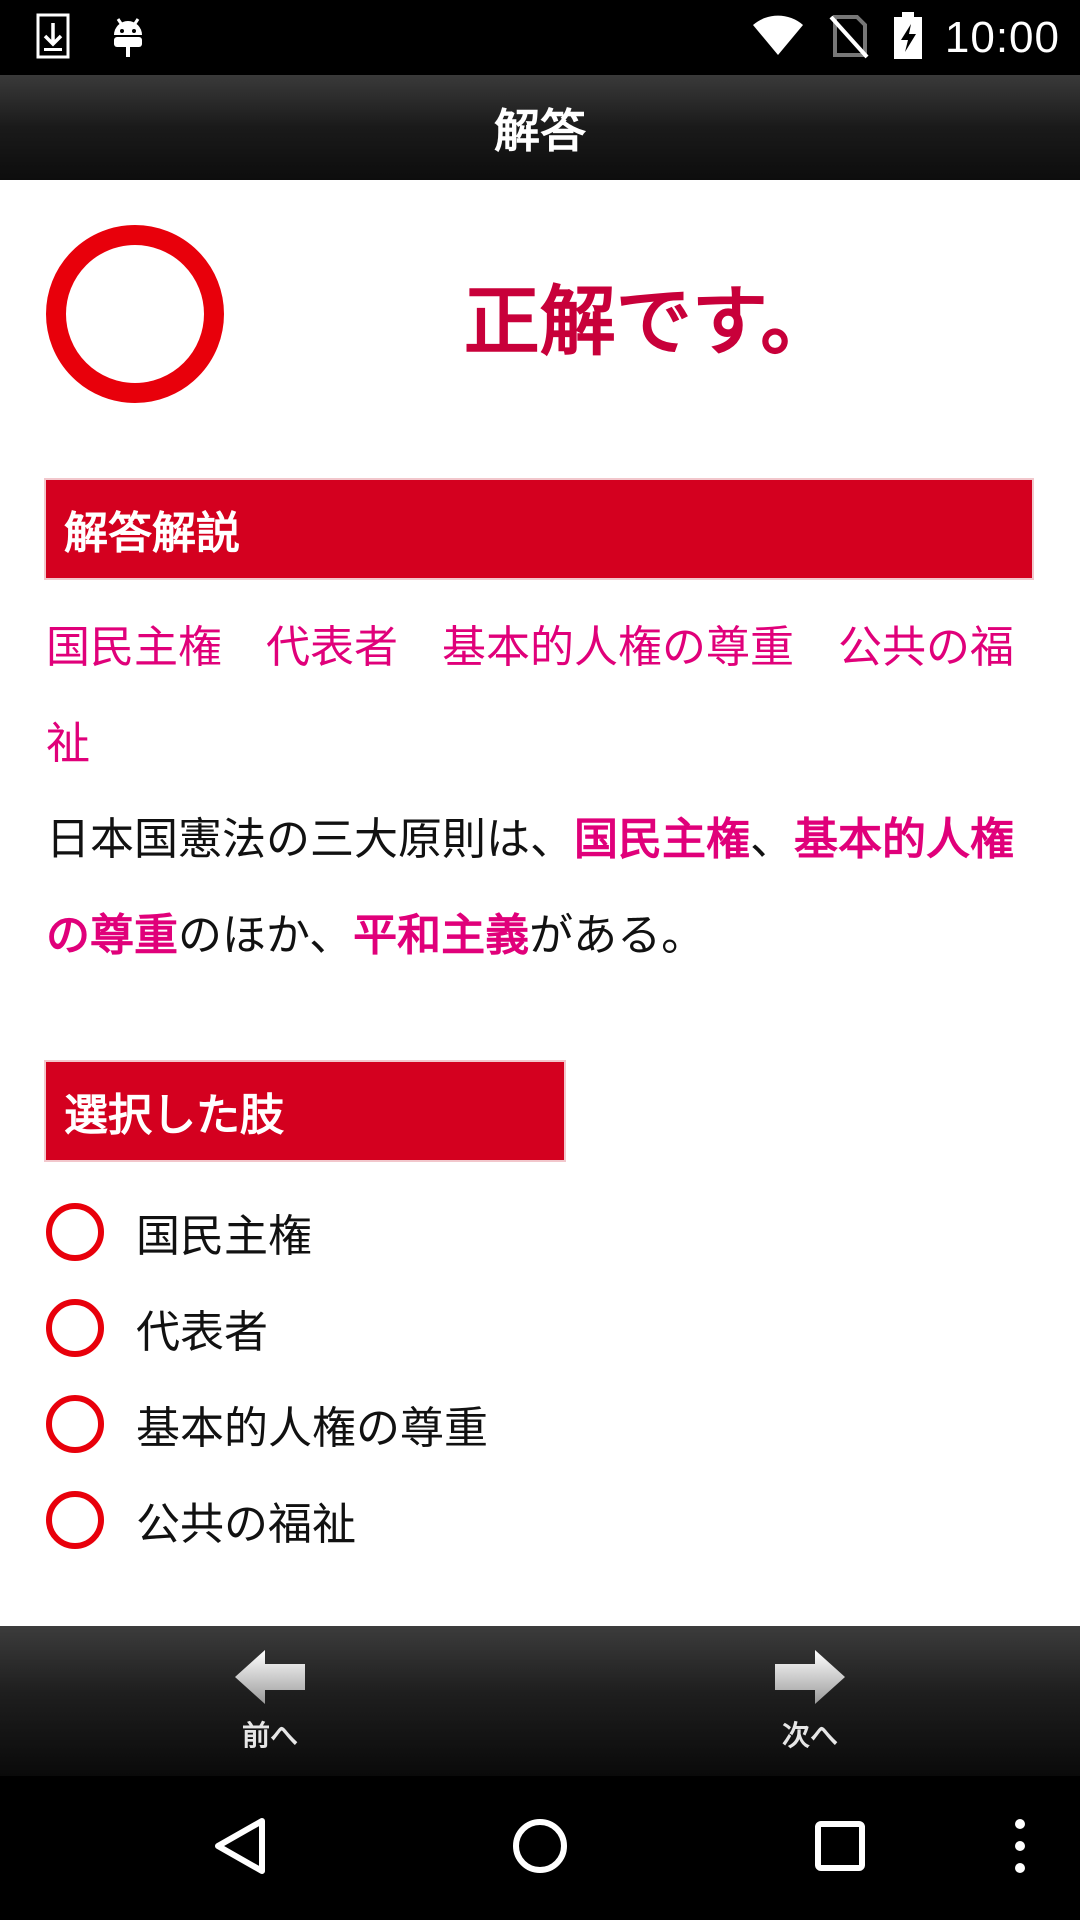 This screenshot has width=1080, height=1920. Describe the element at coordinates (441, 935) in the screenshot. I see `explanation-highlight: 平和主義` at that location.